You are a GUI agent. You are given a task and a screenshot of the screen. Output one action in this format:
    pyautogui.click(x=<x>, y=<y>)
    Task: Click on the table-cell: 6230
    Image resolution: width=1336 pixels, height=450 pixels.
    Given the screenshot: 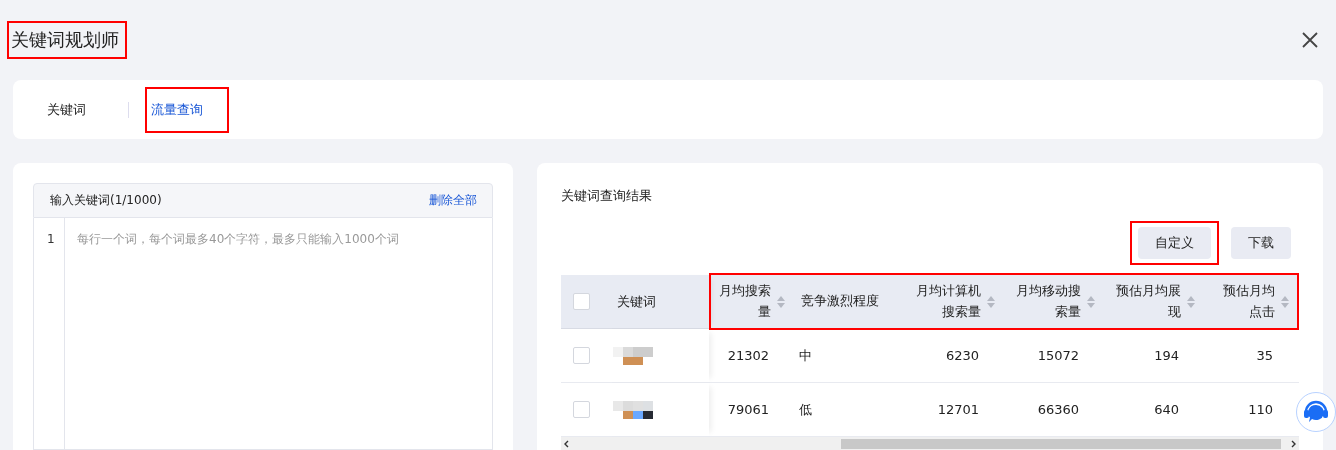 What is the action you would take?
    pyautogui.click(x=962, y=356)
    